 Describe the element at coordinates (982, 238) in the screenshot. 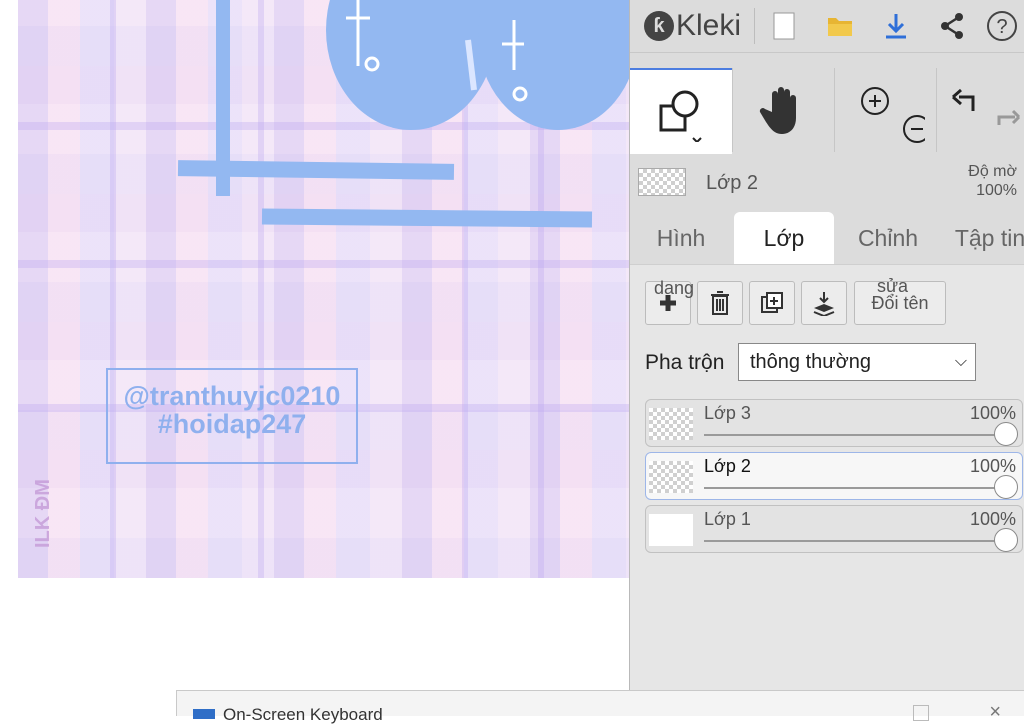

I see `tab-file: Tập tin` at that location.